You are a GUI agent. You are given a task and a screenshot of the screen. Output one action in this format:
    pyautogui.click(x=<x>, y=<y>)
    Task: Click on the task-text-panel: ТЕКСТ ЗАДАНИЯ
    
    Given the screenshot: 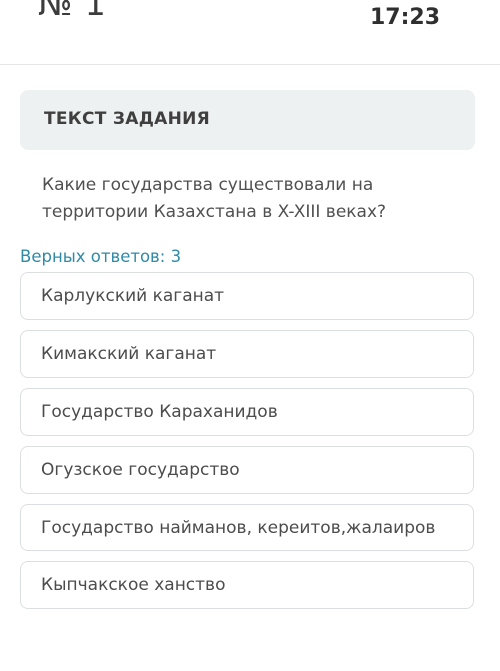 What is the action you would take?
    pyautogui.click(x=247, y=120)
    